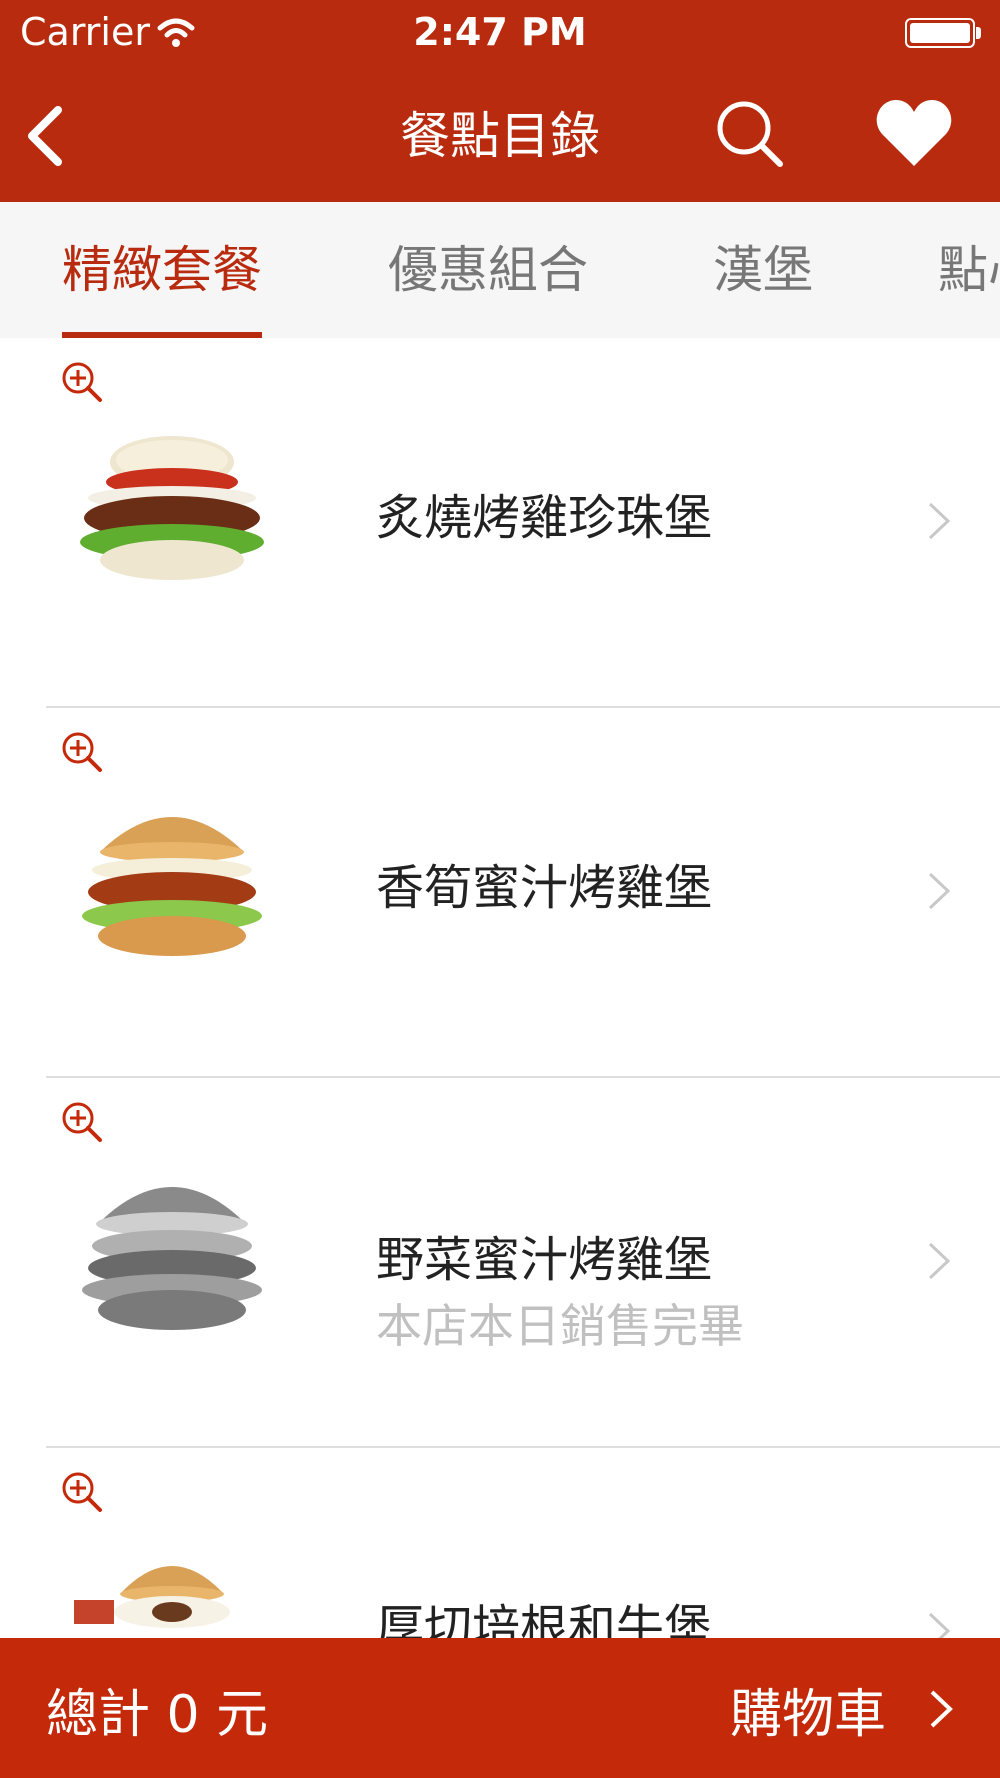  Describe the element at coordinates (544, 1619) in the screenshot. I see `item-name: 厚切培根和牛堡` at that location.